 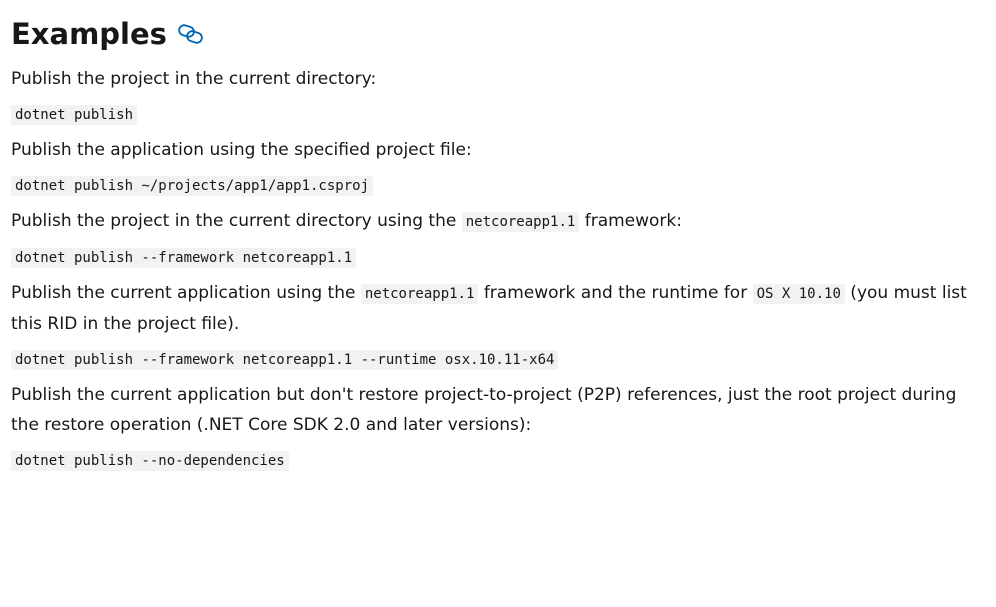 I want to click on example-3-inline-framework: netcoreapp1.1, so click(x=520, y=222).